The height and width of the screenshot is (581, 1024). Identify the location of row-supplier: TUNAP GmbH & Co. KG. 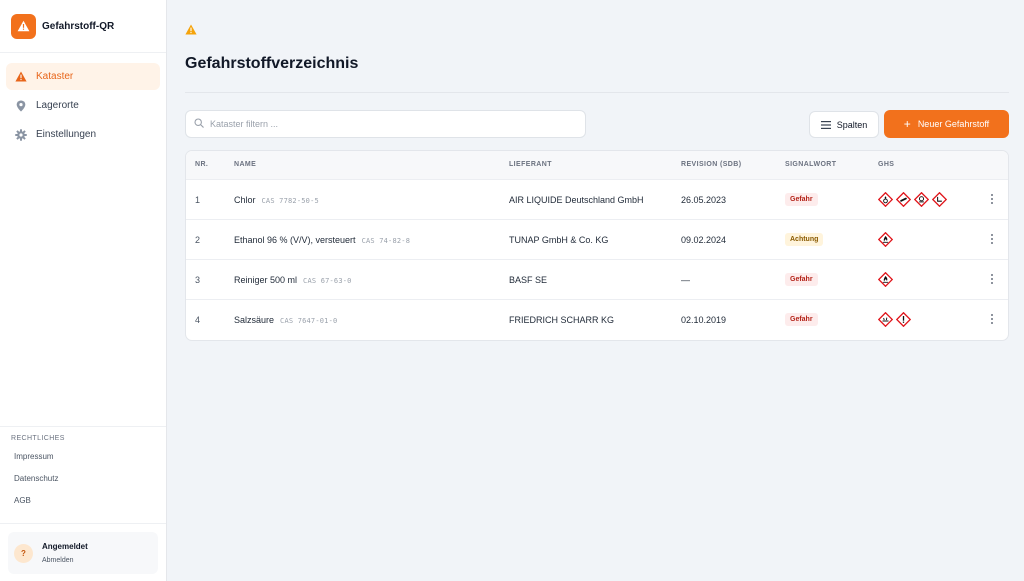
(559, 240).